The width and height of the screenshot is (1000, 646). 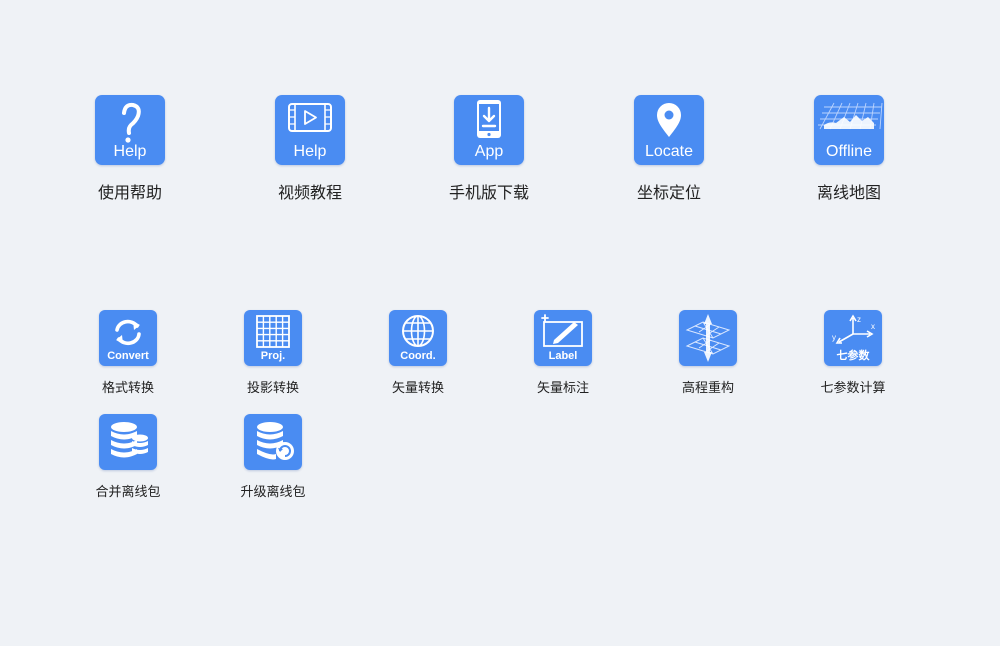 What do you see at coordinates (849, 151) in the screenshot?
I see `offline-icon-text: Offline` at bounding box center [849, 151].